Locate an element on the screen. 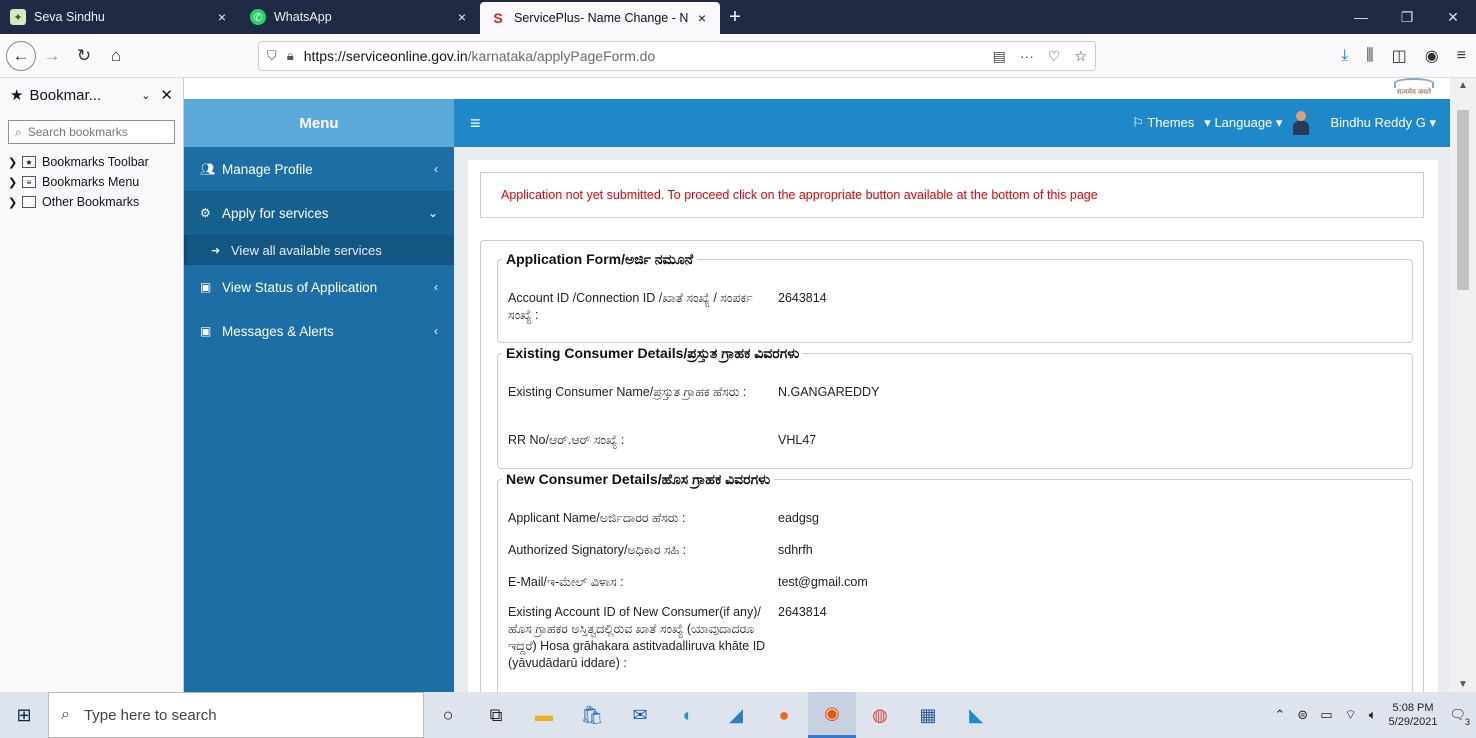 This screenshot has width=1476, height=738. clock: 5:08 PM 5/29/2021 is located at coordinates (1413, 715).